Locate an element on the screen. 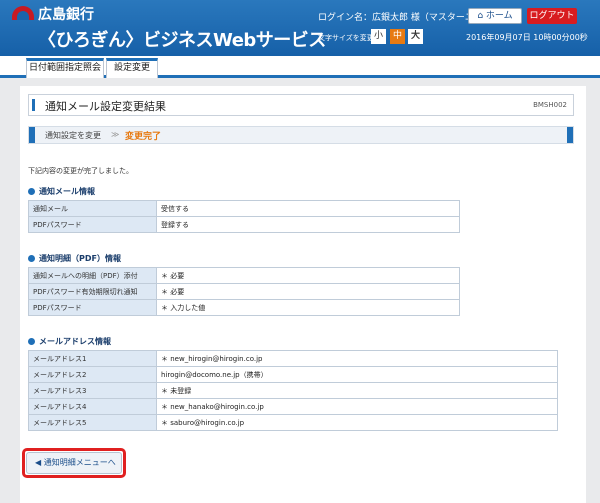 Image resolution: width=600 pixels, height=503 pixels. table-row: メールアドレス1 ＊ new_hirogin@hirogin.co.jp is located at coordinates (293, 358).